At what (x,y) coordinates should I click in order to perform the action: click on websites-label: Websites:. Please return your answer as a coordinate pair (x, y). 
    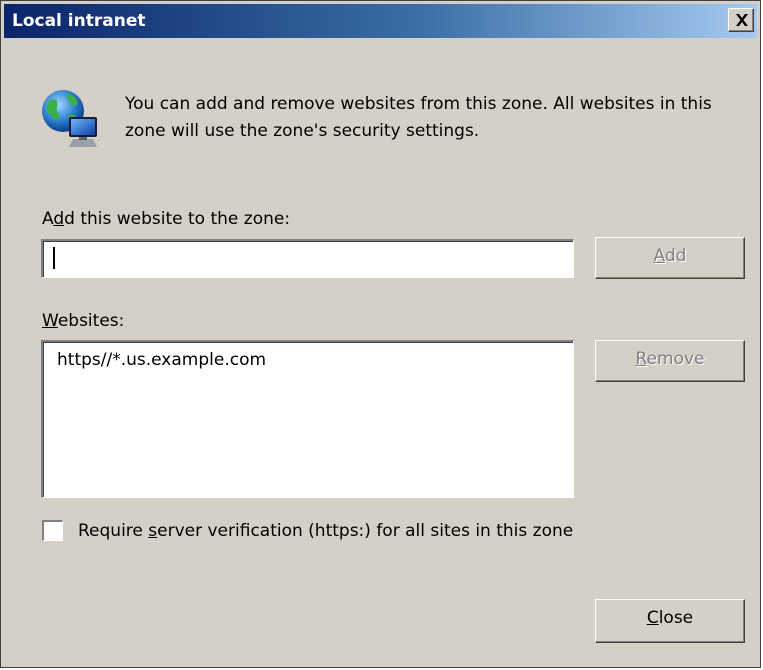
    Looking at the image, I should click on (83, 321).